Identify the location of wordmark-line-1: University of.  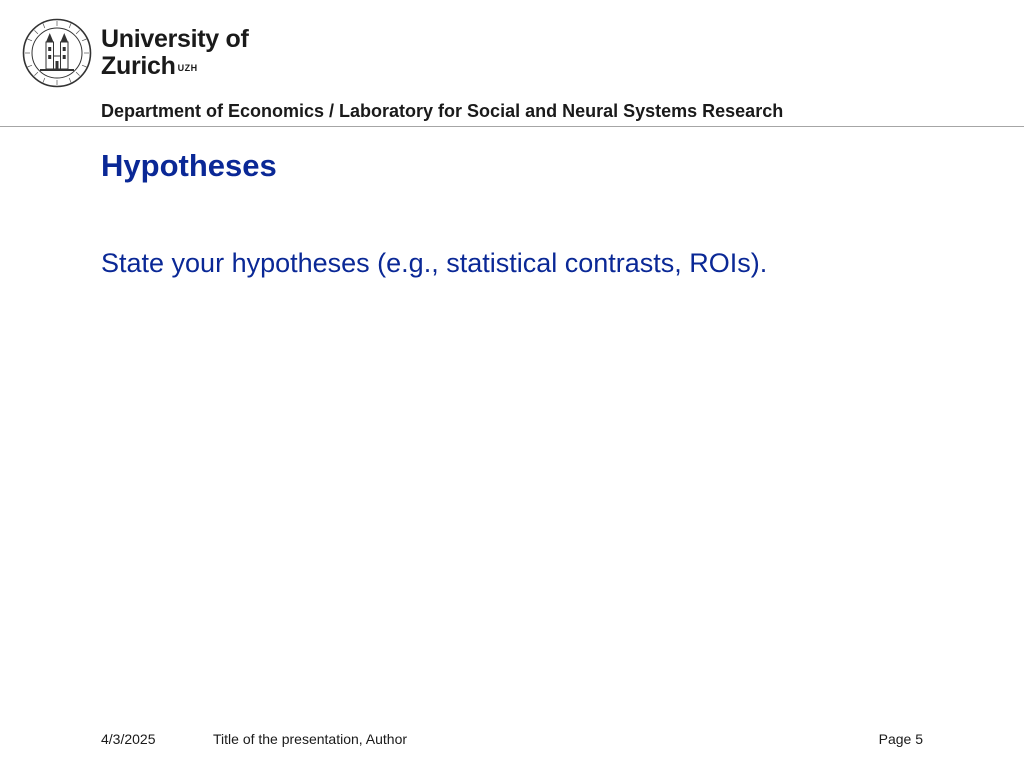
(175, 39).